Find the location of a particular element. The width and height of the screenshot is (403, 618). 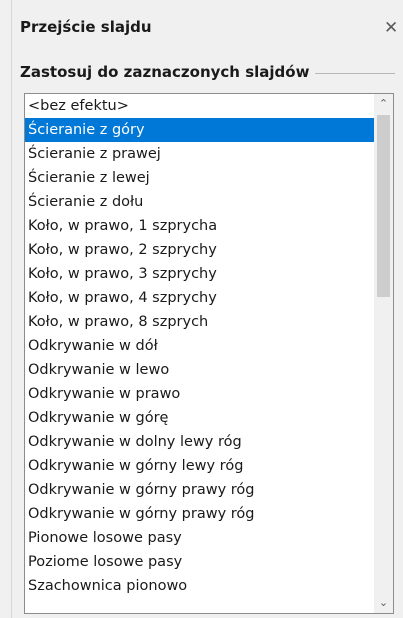

transition-option: Koło, w prawo, 3 szprychy is located at coordinates (199, 274).